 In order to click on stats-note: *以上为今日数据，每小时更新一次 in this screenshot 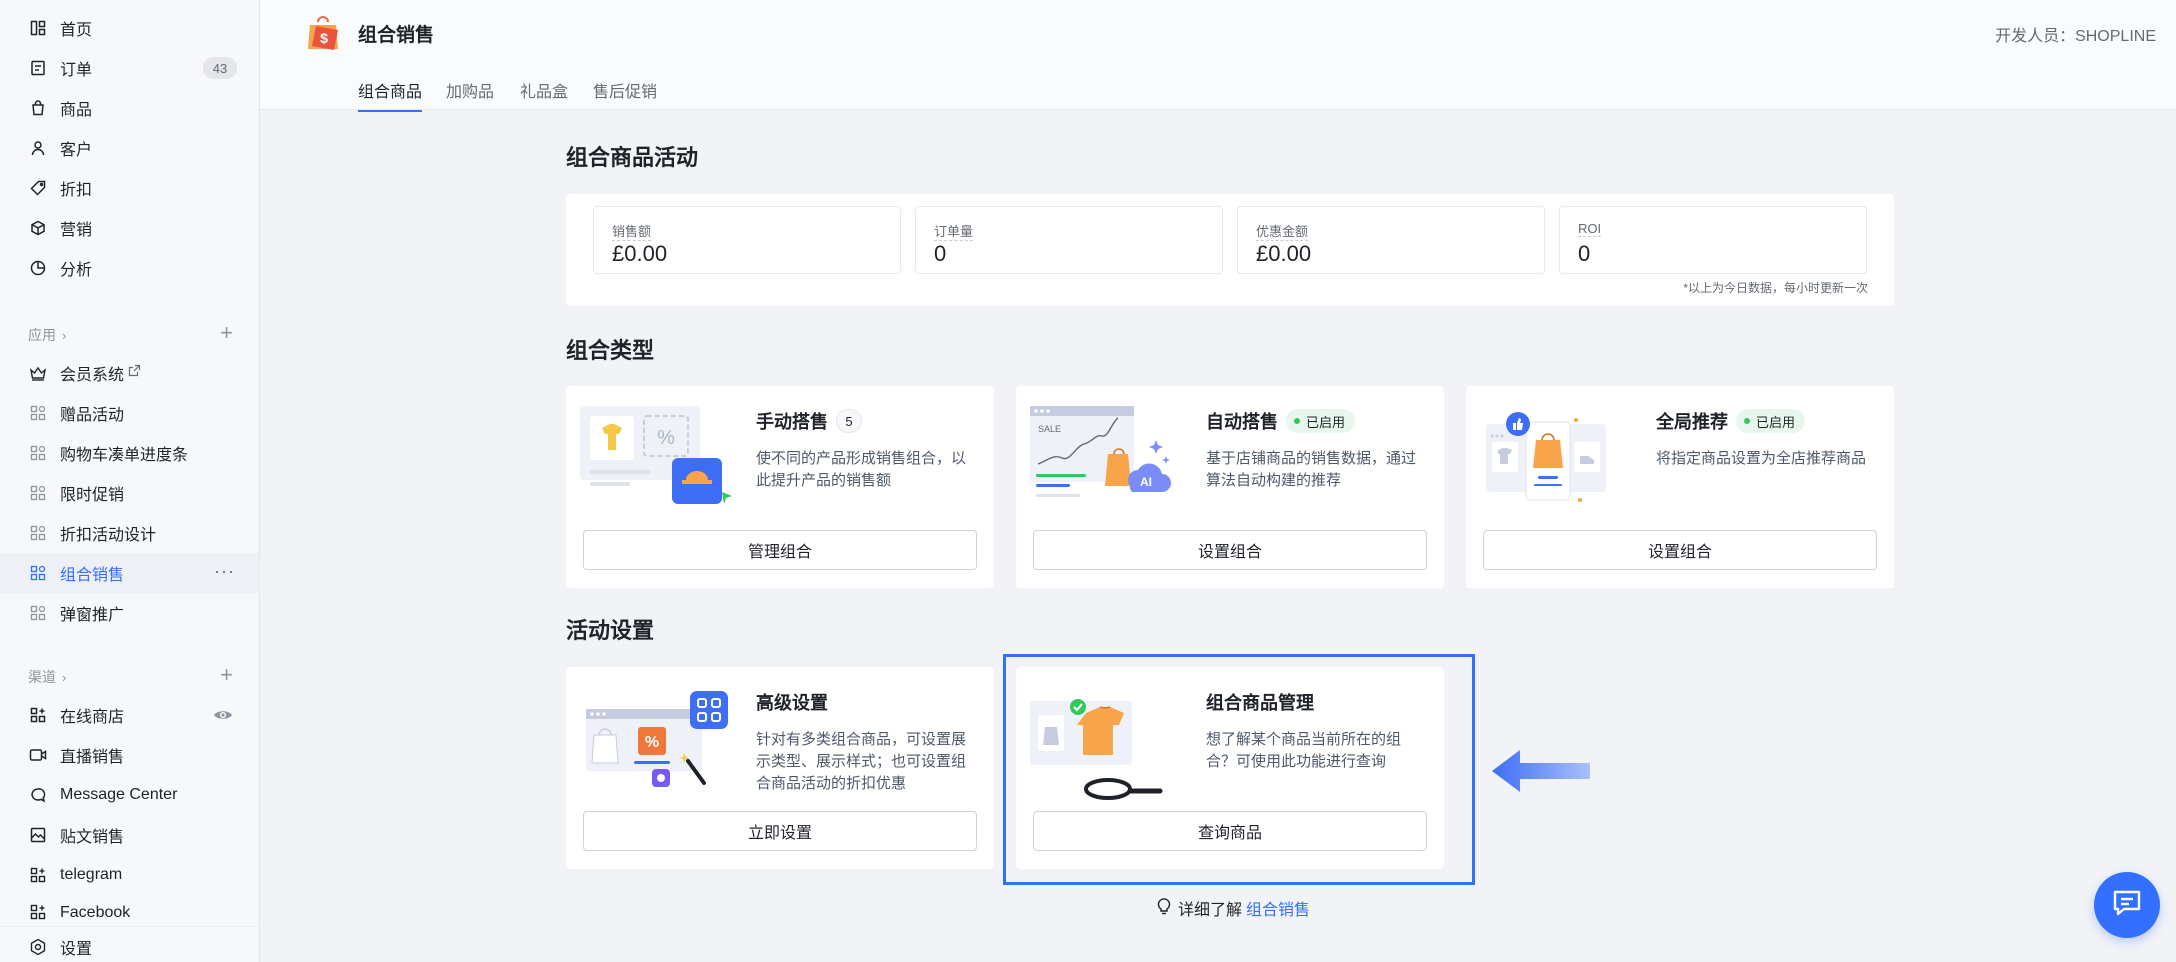, I will do `click(1775, 288)`.